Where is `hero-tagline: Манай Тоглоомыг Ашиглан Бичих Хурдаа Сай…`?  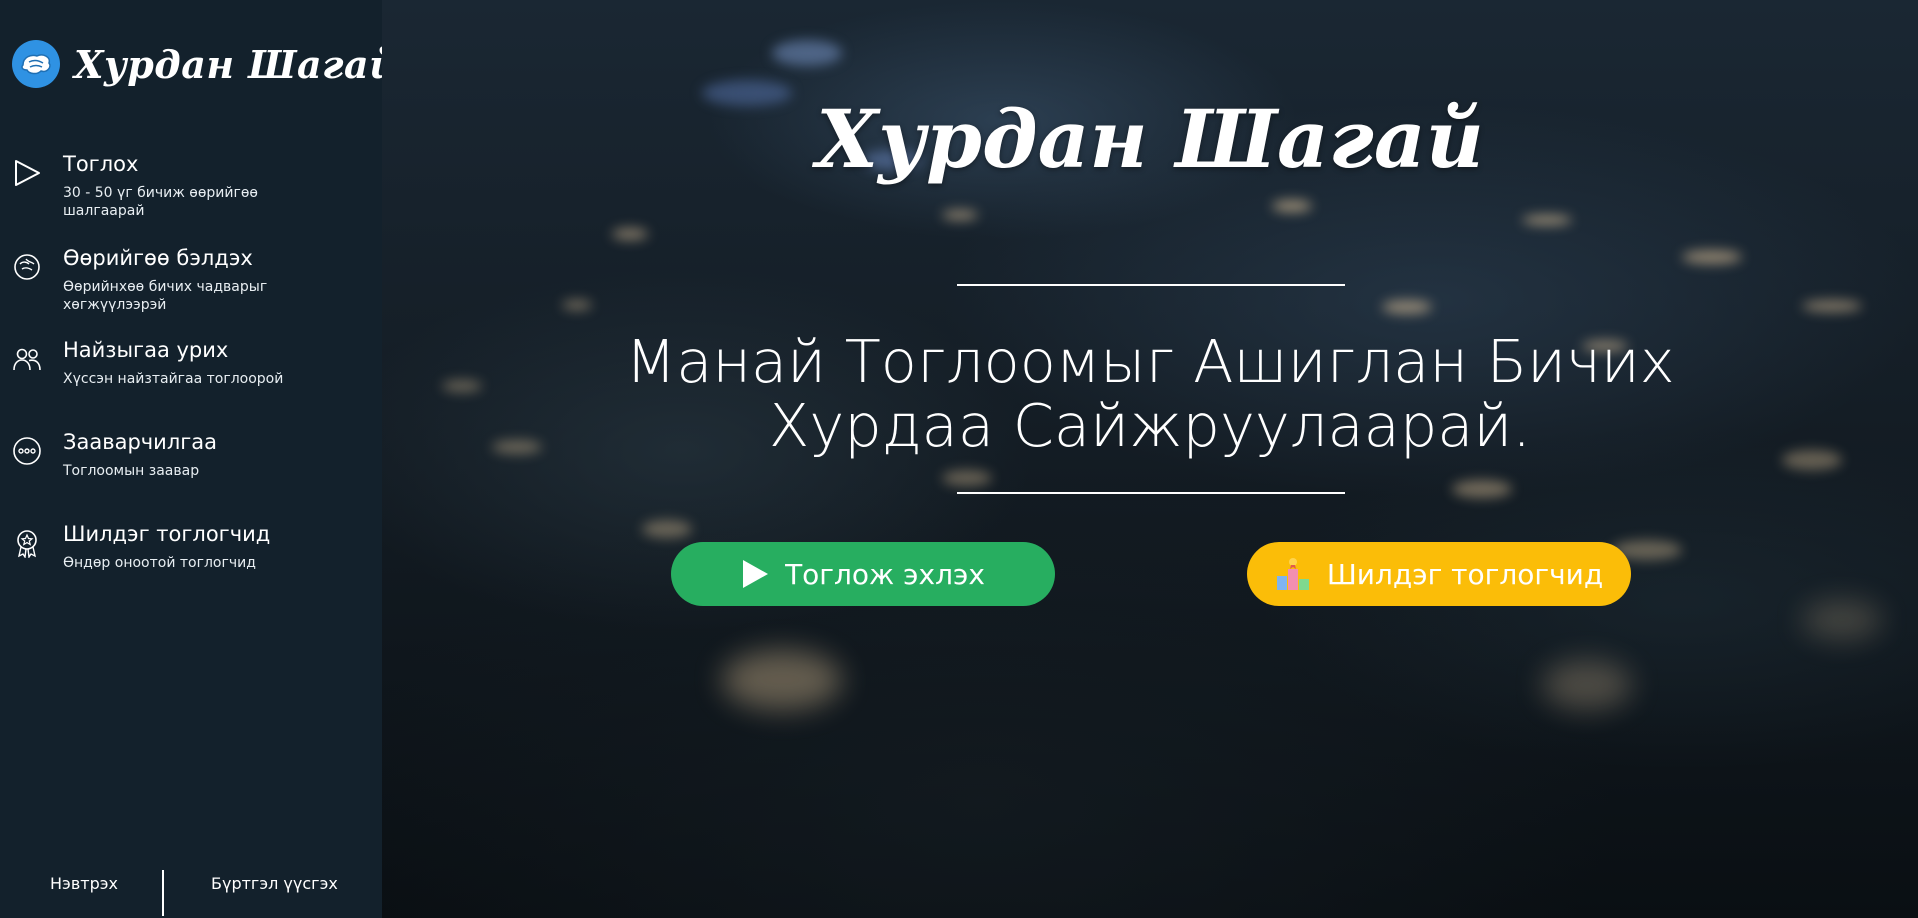
hero-tagline: Манай Тоглоомыг Ашиглан Бичих Хурдаа Сай… is located at coordinates (1150, 394).